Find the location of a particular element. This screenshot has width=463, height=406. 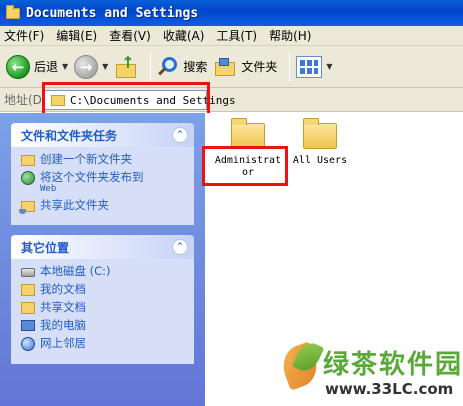

new-folder-icon is located at coordinates (28, 160).